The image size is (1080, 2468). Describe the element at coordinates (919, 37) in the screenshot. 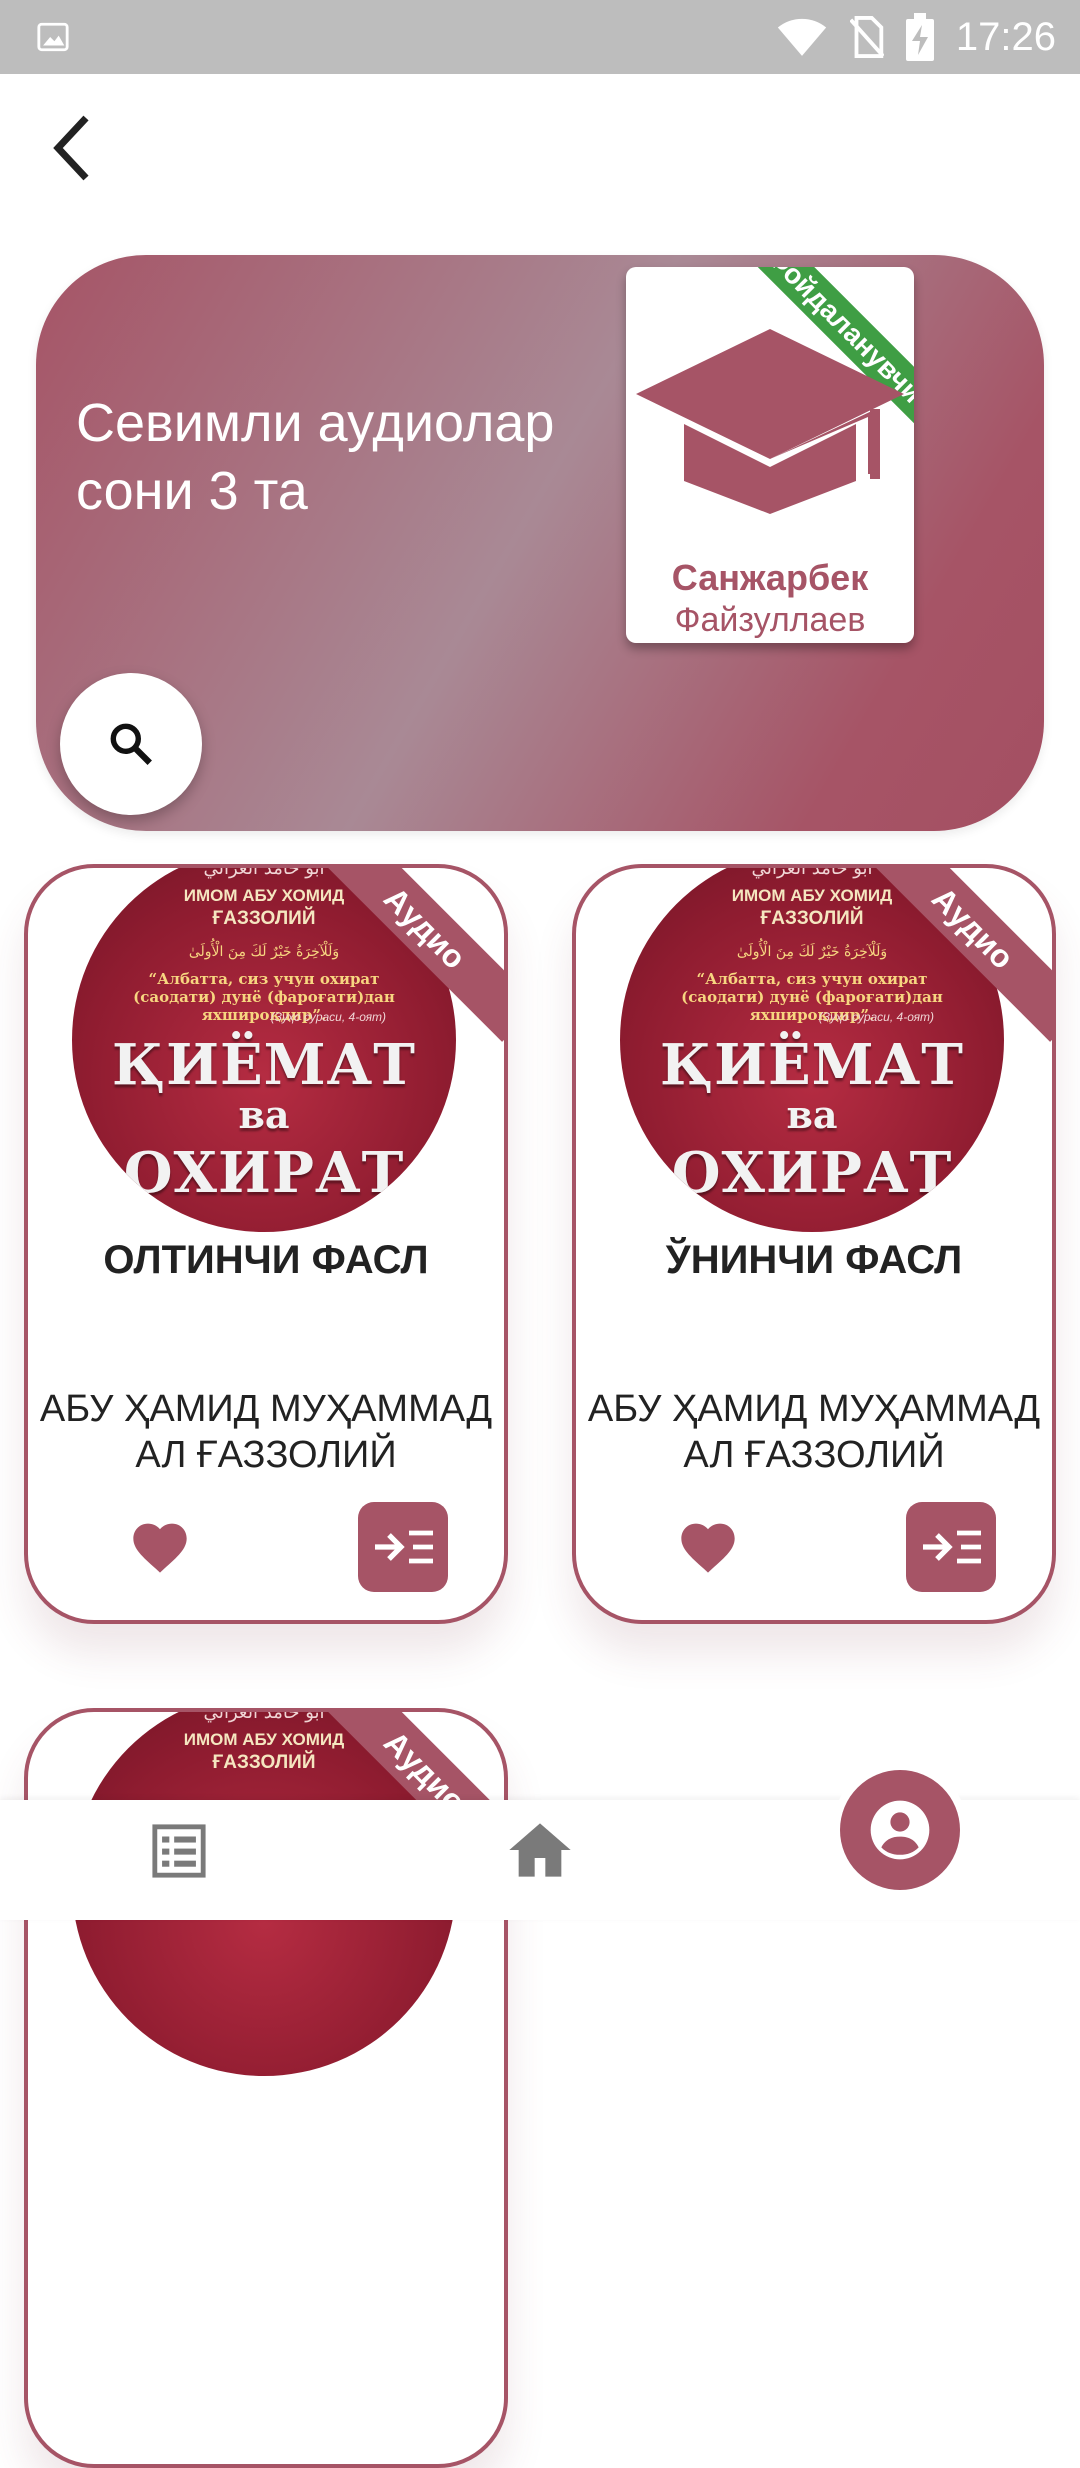

I see `battery-charging-icon` at that location.